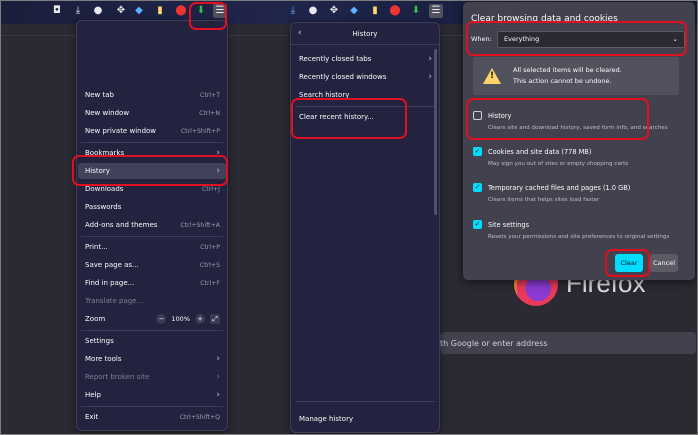 The height and width of the screenshot is (435, 698). Describe the element at coordinates (539, 152) in the screenshot. I see `option-label: Cookies and site data (778 MB)` at that location.